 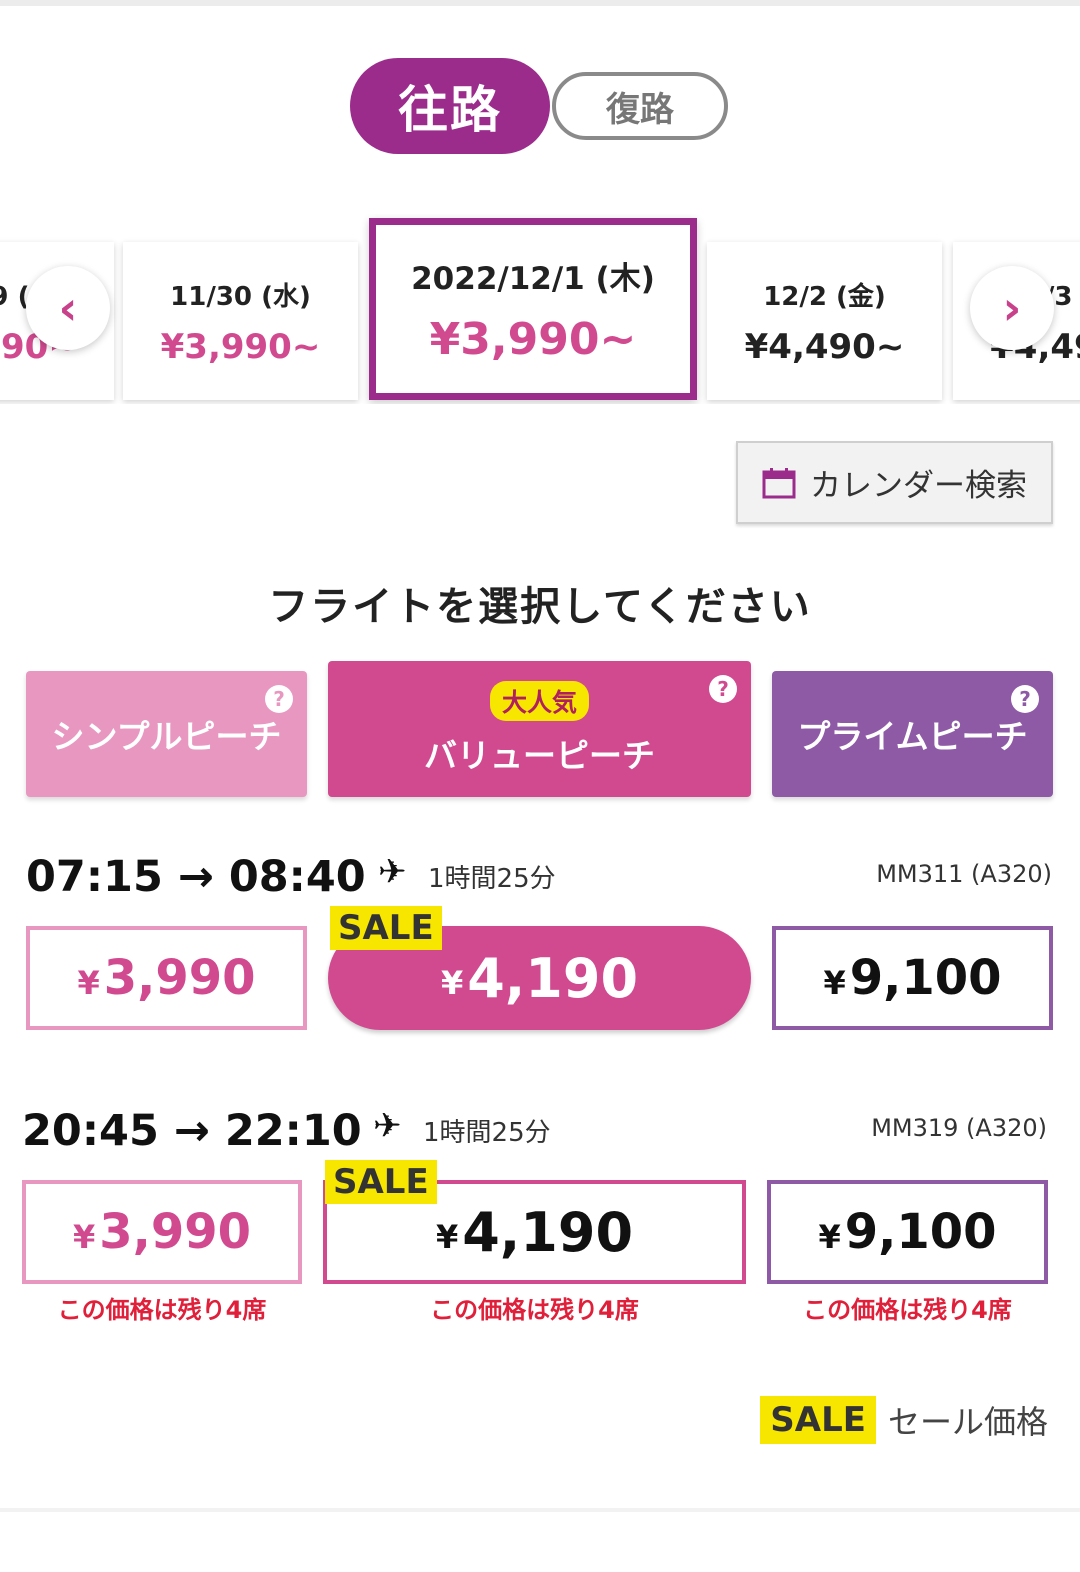 What do you see at coordinates (192, 1131) in the screenshot?
I see `flight-times: 20:45 → 22:10` at bounding box center [192, 1131].